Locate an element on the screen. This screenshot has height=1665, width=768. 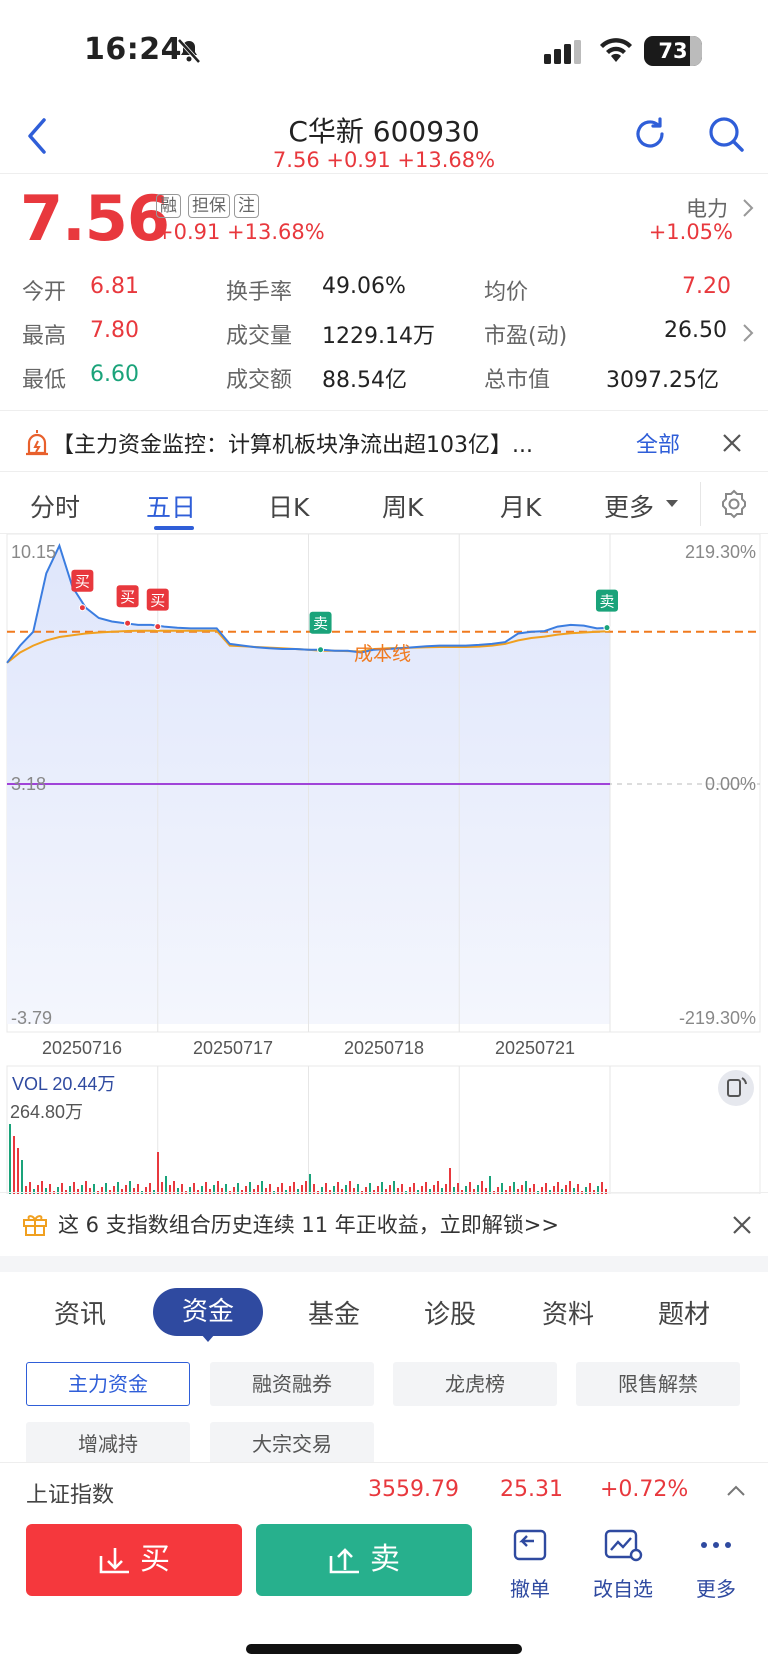
stat-value: 7.80 is located at coordinates (114, 330).